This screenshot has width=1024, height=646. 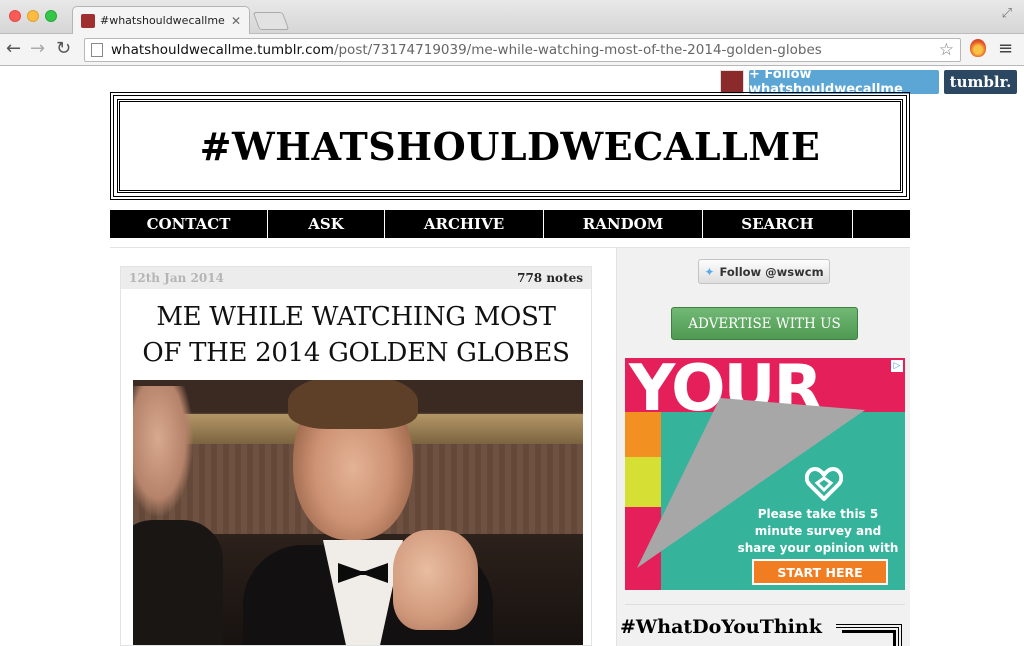 I want to click on minimize-window-button, so click(x=33, y=16).